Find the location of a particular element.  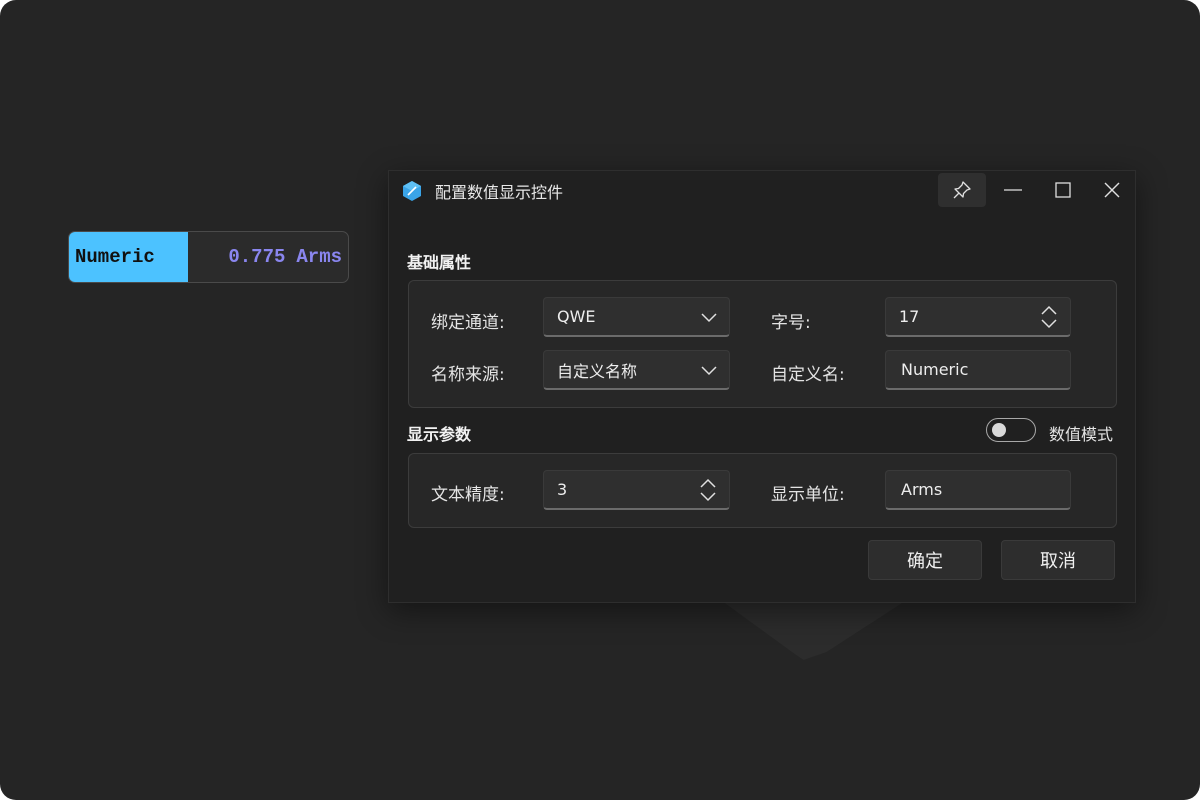

toggle-knob is located at coordinates (999, 430).